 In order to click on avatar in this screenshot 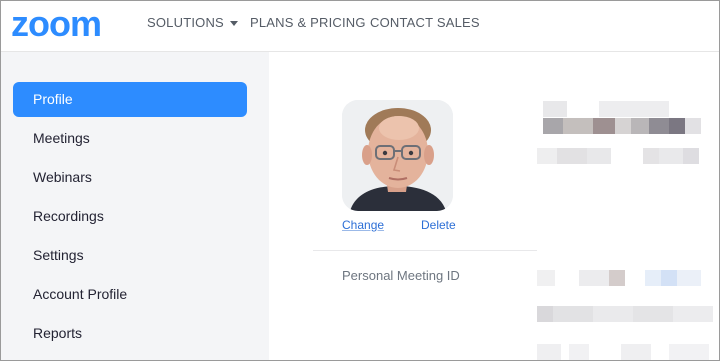, I will do `click(397, 155)`.